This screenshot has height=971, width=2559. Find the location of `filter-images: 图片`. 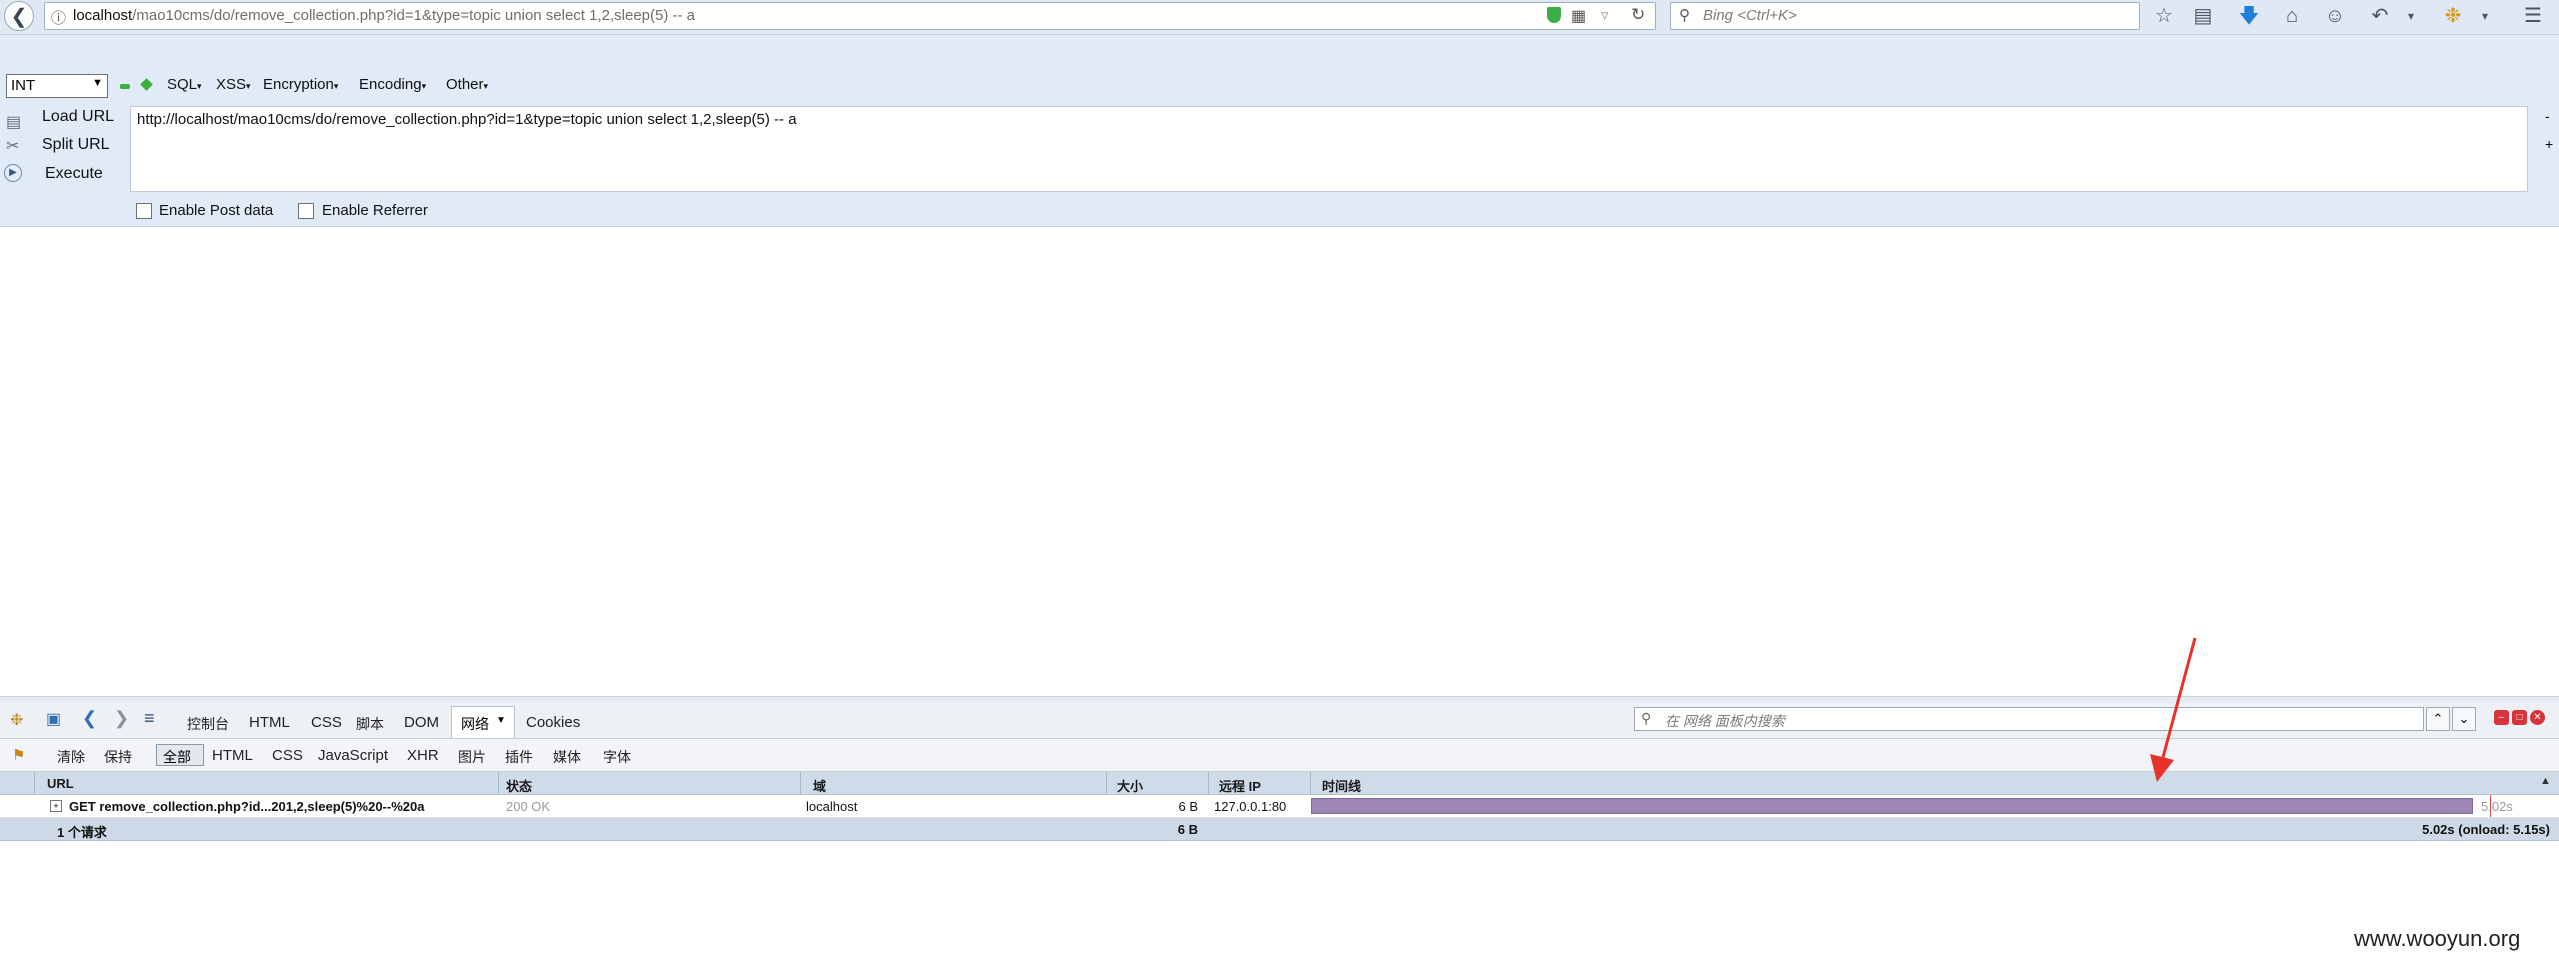

filter-images: 图片 is located at coordinates (472, 757).